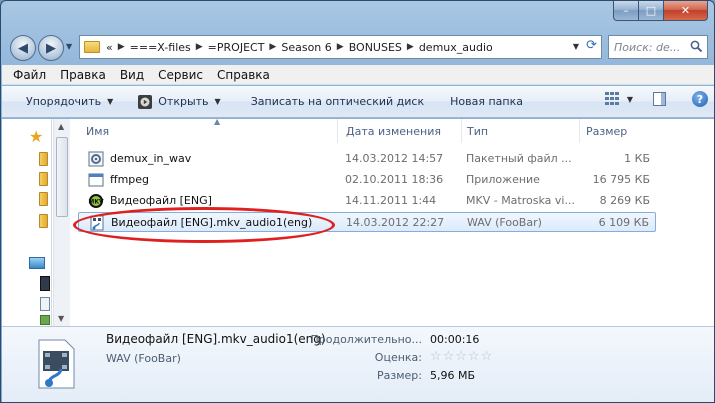 This screenshot has height=403, width=715. What do you see at coordinates (659, 99) in the screenshot?
I see `preview-pane-icon` at bounding box center [659, 99].